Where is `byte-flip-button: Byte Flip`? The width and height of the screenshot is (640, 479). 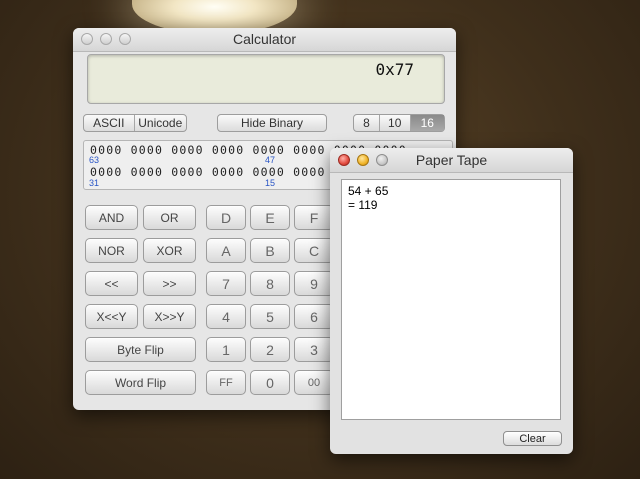
byte-flip-button: Byte Flip is located at coordinates (140, 349).